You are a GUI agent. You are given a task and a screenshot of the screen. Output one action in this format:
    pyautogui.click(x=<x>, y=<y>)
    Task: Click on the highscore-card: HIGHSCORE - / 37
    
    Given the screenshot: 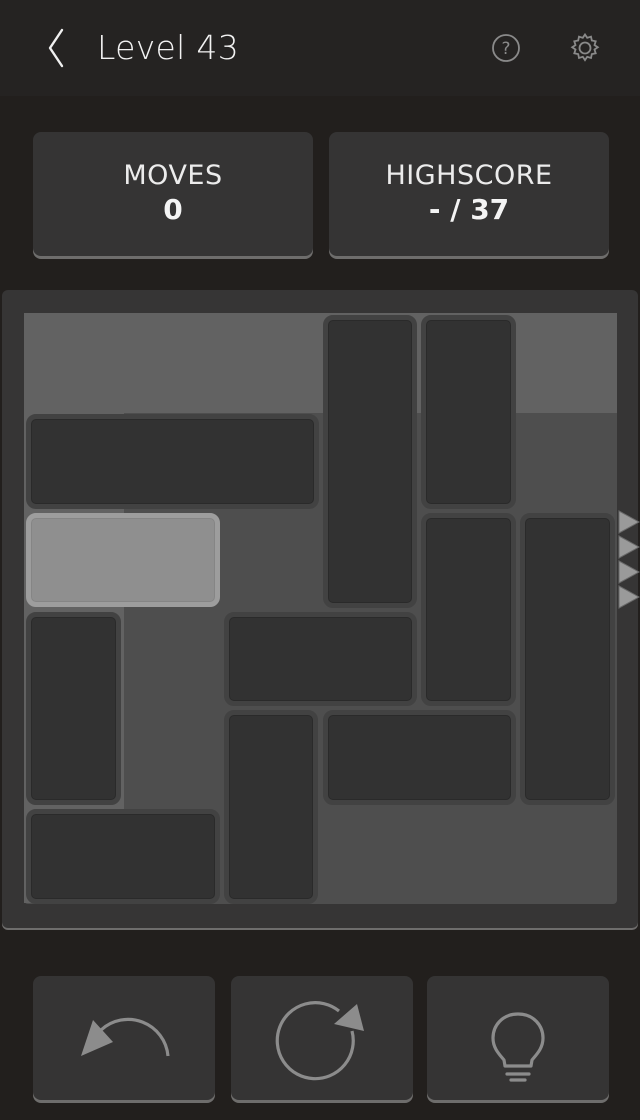 What is the action you would take?
    pyautogui.click(x=469, y=194)
    